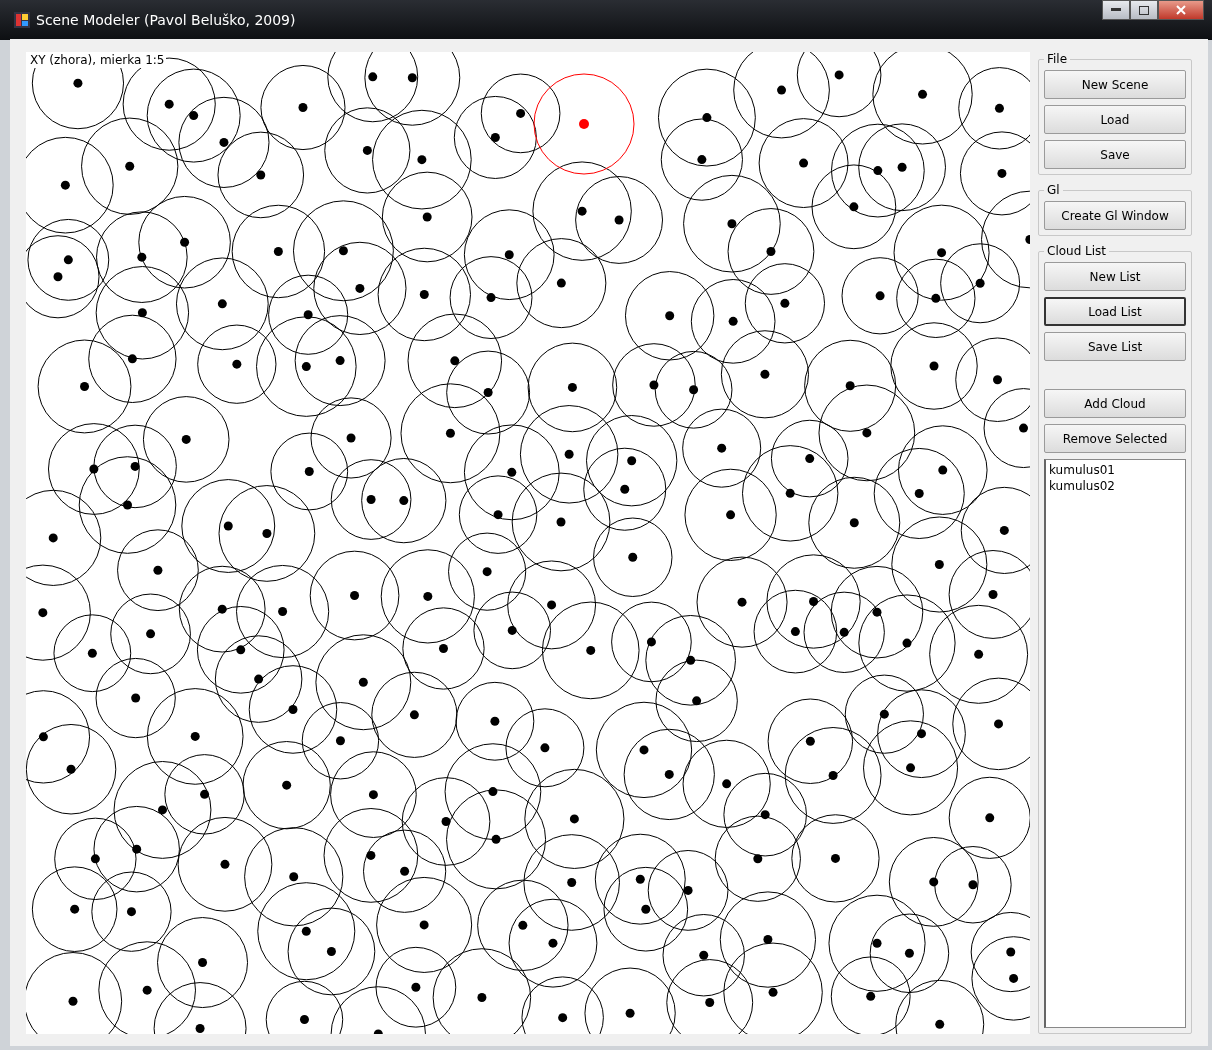 This screenshot has width=1212, height=1050. Describe the element at coordinates (1053, 190) in the screenshot. I see `group-title: Gl` at that location.